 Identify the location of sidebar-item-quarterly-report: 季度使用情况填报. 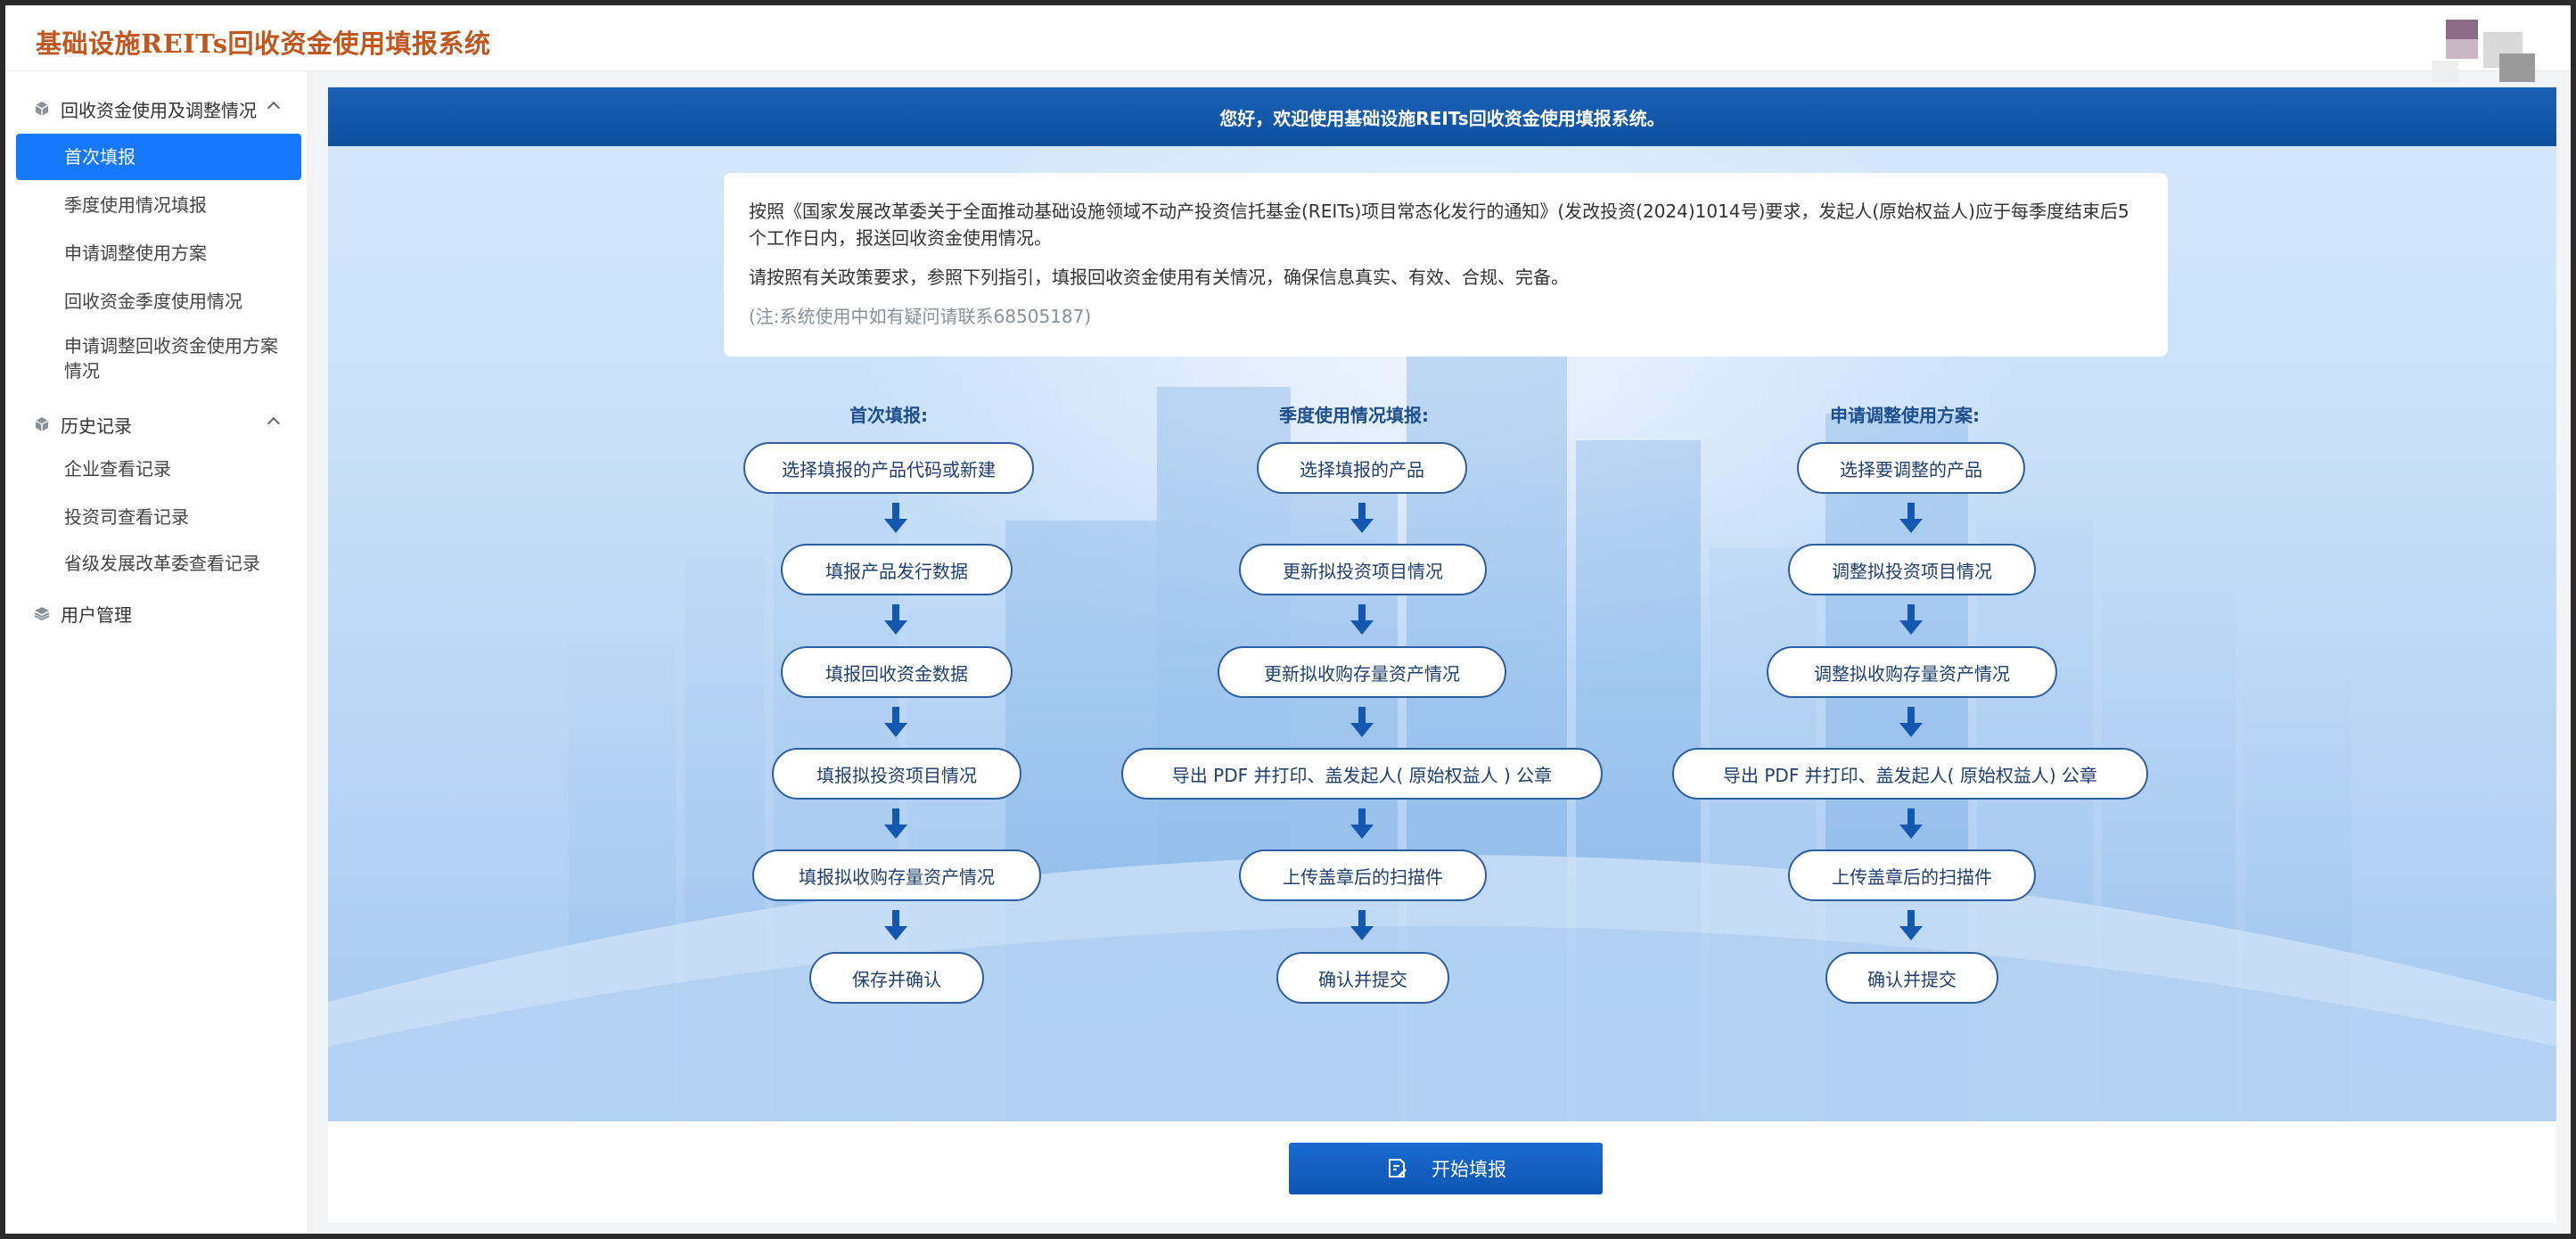
(158, 205).